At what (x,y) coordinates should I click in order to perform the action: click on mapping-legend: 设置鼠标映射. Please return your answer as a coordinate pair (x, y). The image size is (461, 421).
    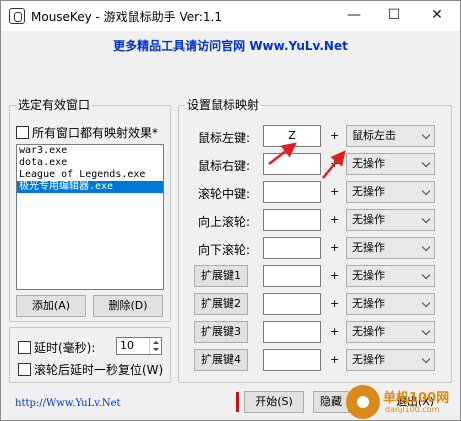
    Looking at the image, I should click on (223, 105).